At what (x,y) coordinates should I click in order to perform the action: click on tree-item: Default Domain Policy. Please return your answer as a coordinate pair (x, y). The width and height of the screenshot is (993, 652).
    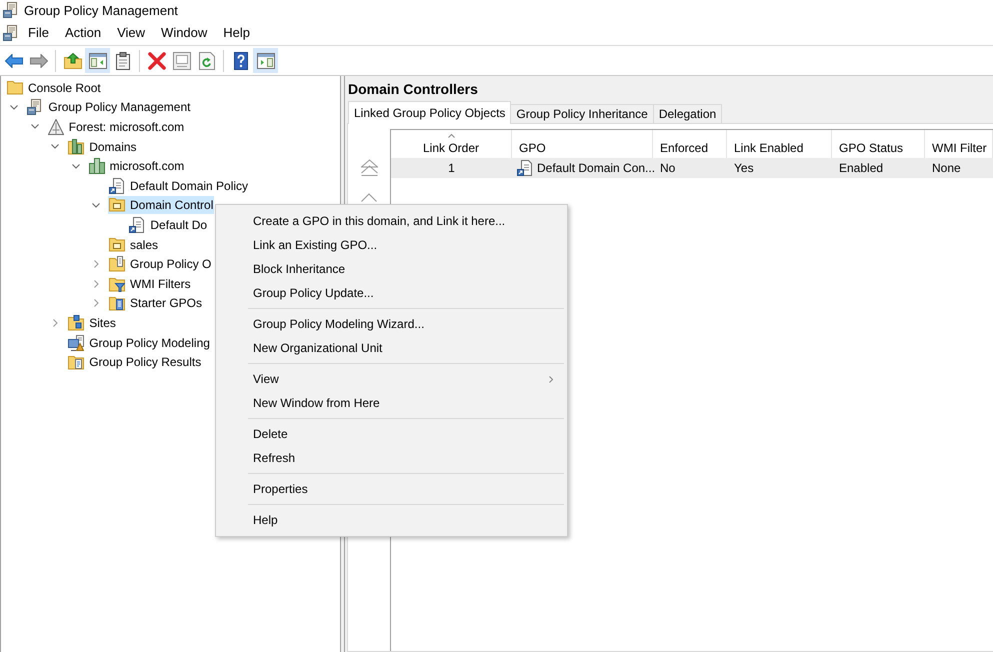
    Looking at the image, I should click on (179, 185).